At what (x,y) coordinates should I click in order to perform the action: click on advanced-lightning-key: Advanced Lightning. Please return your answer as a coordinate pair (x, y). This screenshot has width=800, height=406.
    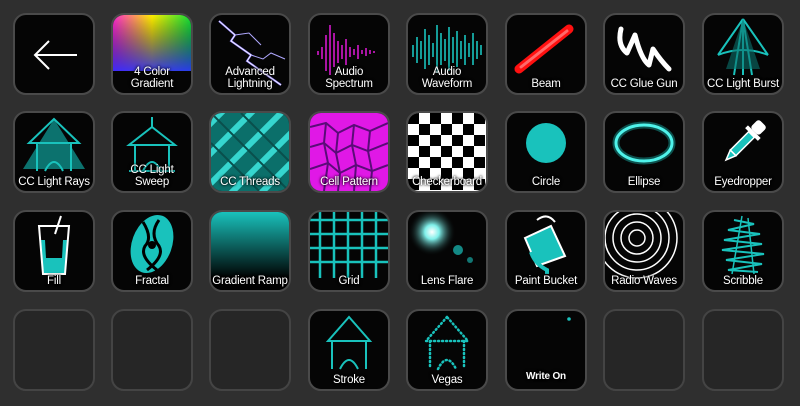
    Looking at the image, I should click on (250, 54).